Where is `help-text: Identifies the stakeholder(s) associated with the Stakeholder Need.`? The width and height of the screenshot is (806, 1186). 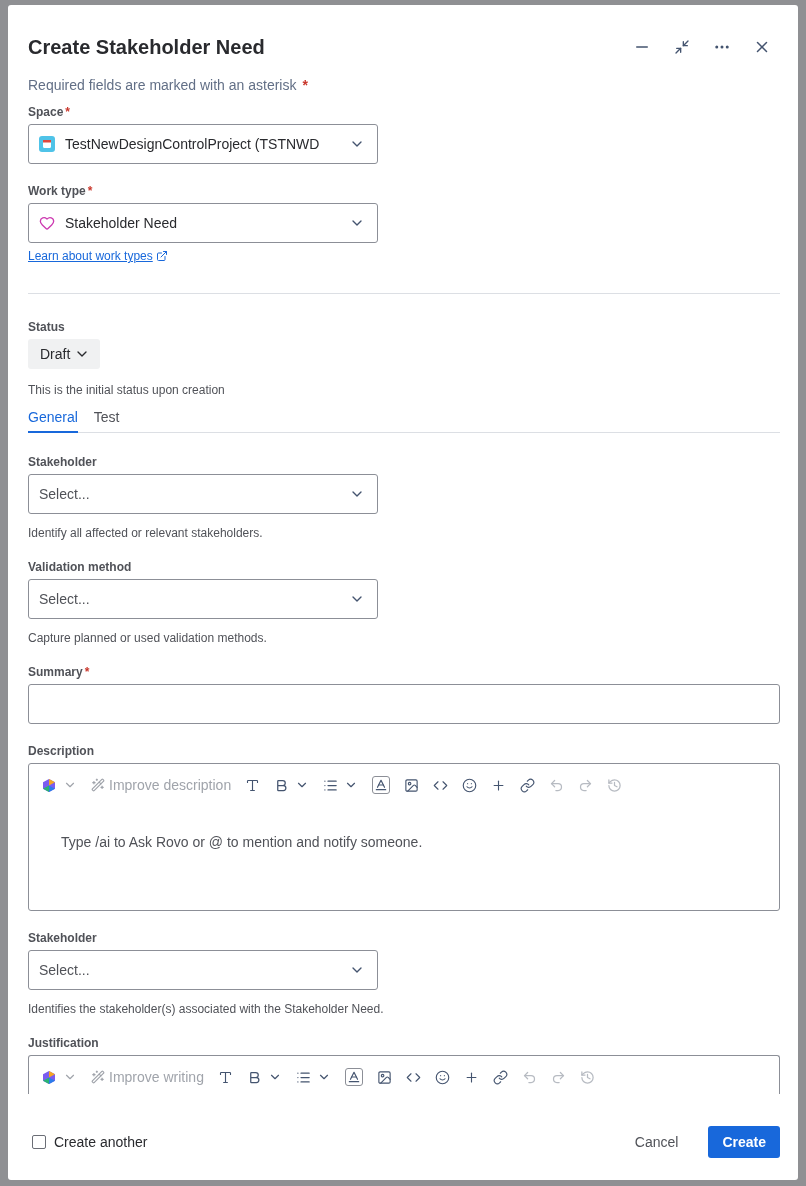 help-text: Identifies the stakeholder(s) associated with the Stakeholder Need. is located at coordinates (206, 1009).